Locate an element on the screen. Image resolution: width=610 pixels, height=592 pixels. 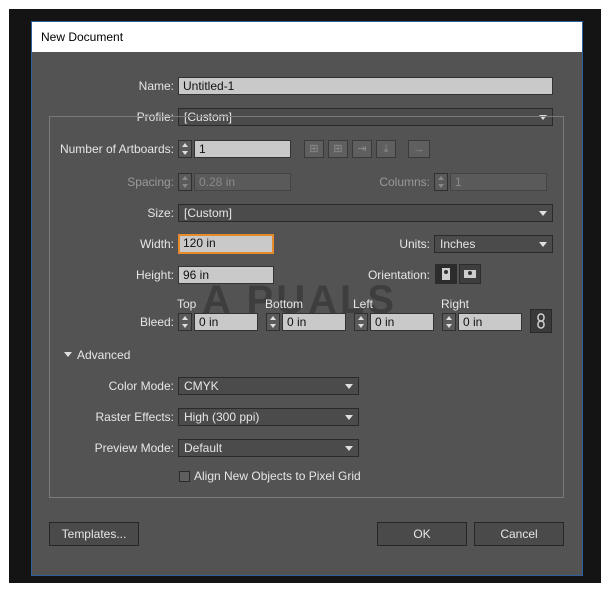
units-label: Units: is located at coordinates (414, 244).